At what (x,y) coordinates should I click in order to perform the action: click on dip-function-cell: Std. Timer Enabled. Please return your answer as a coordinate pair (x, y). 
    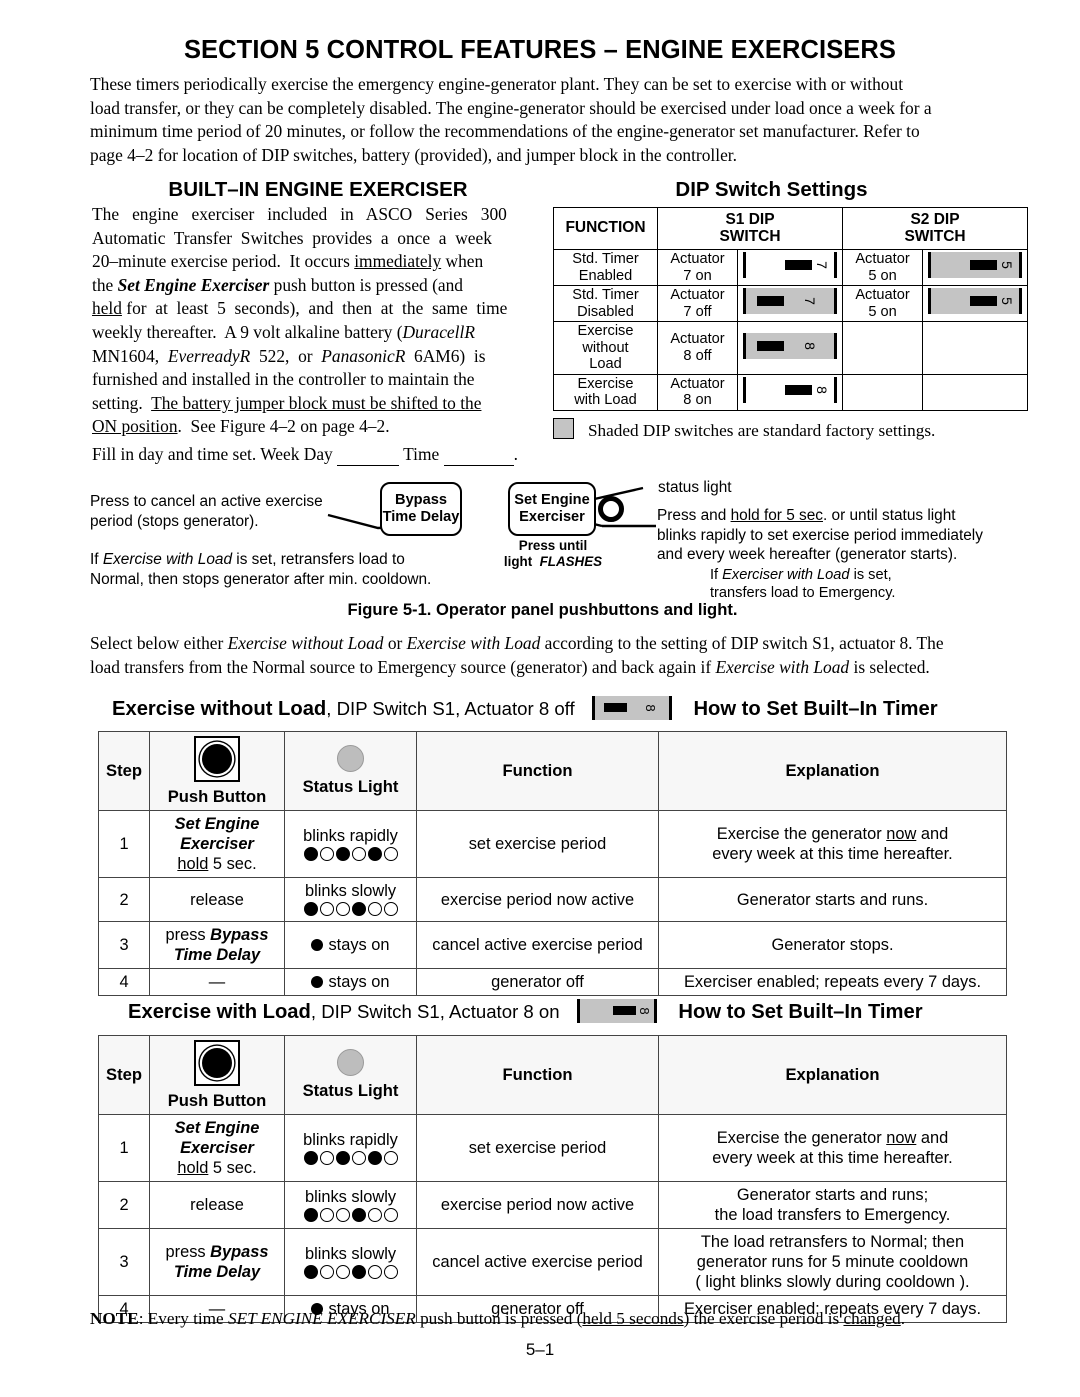
    Looking at the image, I should click on (605, 267).